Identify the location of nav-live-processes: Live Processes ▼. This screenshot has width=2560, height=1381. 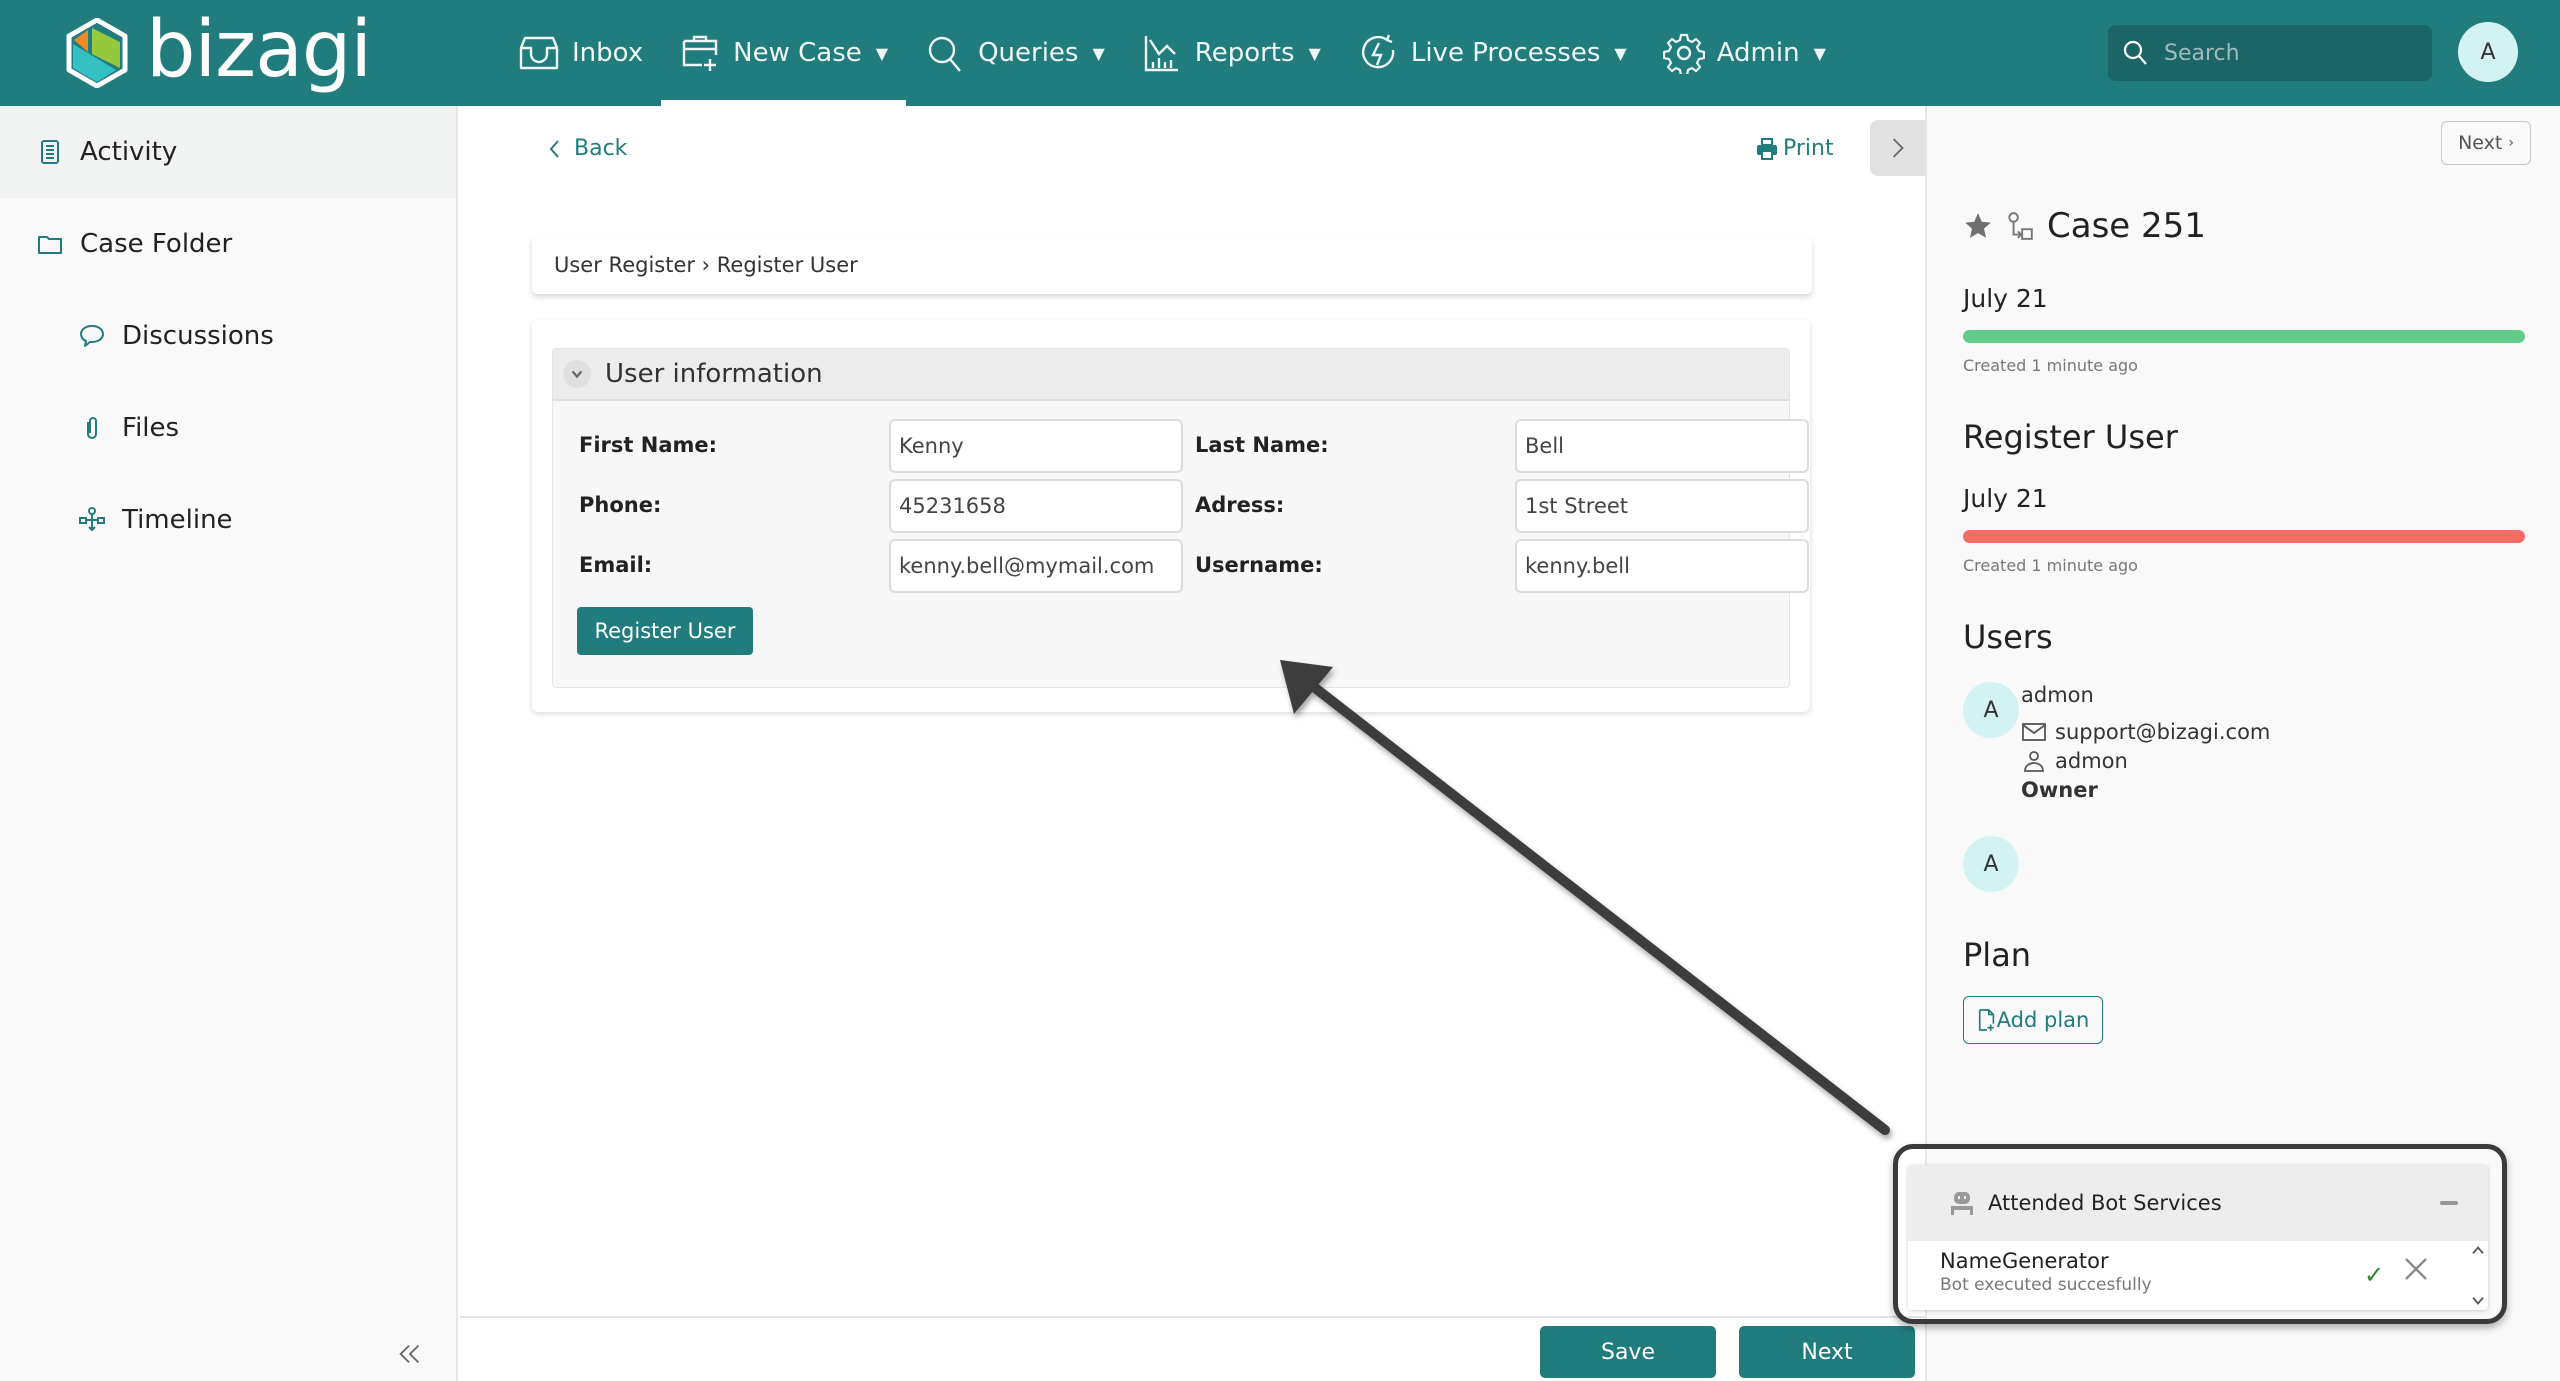
(1492, 53).